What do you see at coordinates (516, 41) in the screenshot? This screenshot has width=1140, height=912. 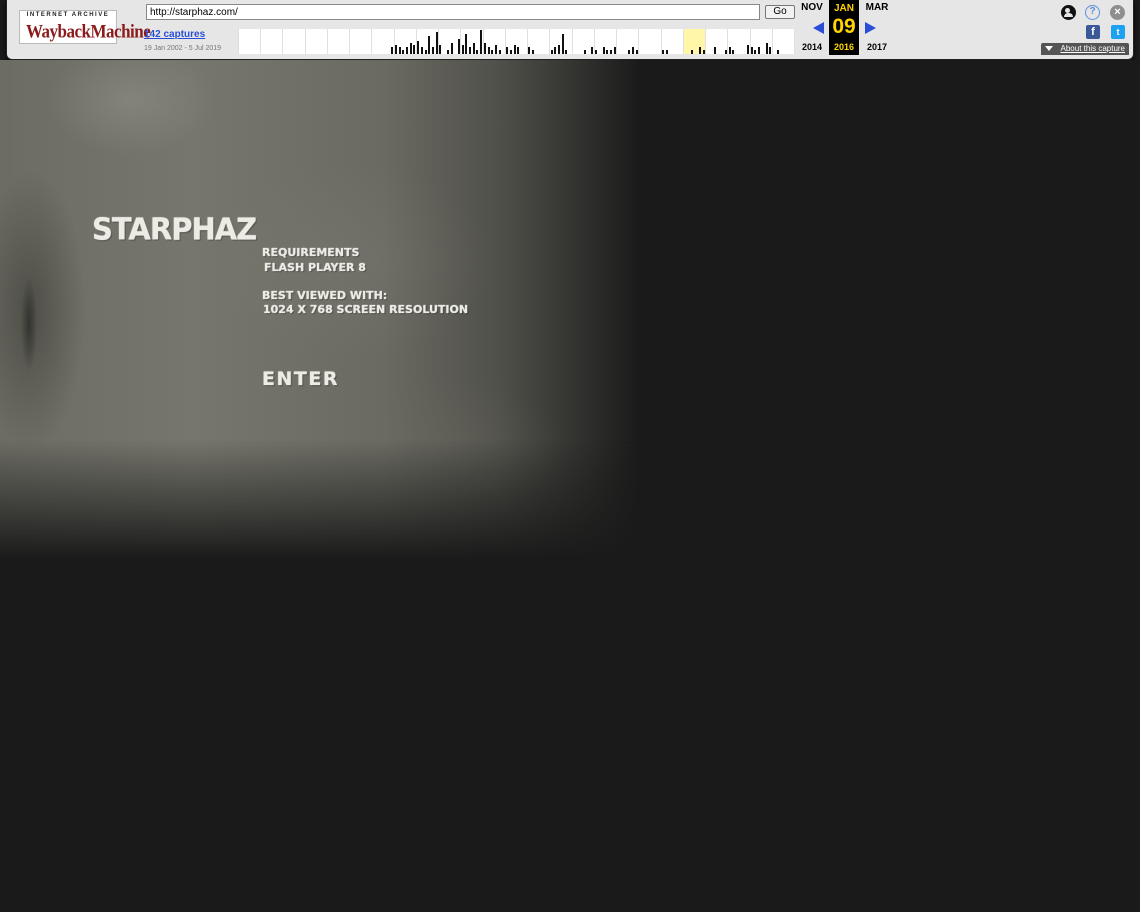 I see `capture-sparkline` at bounding box center [516, 41].